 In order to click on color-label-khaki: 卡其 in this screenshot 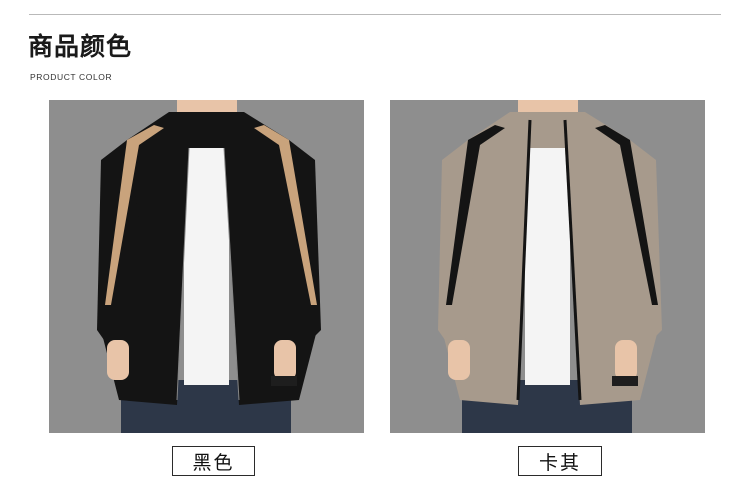, I will do `click(560, 461)`.